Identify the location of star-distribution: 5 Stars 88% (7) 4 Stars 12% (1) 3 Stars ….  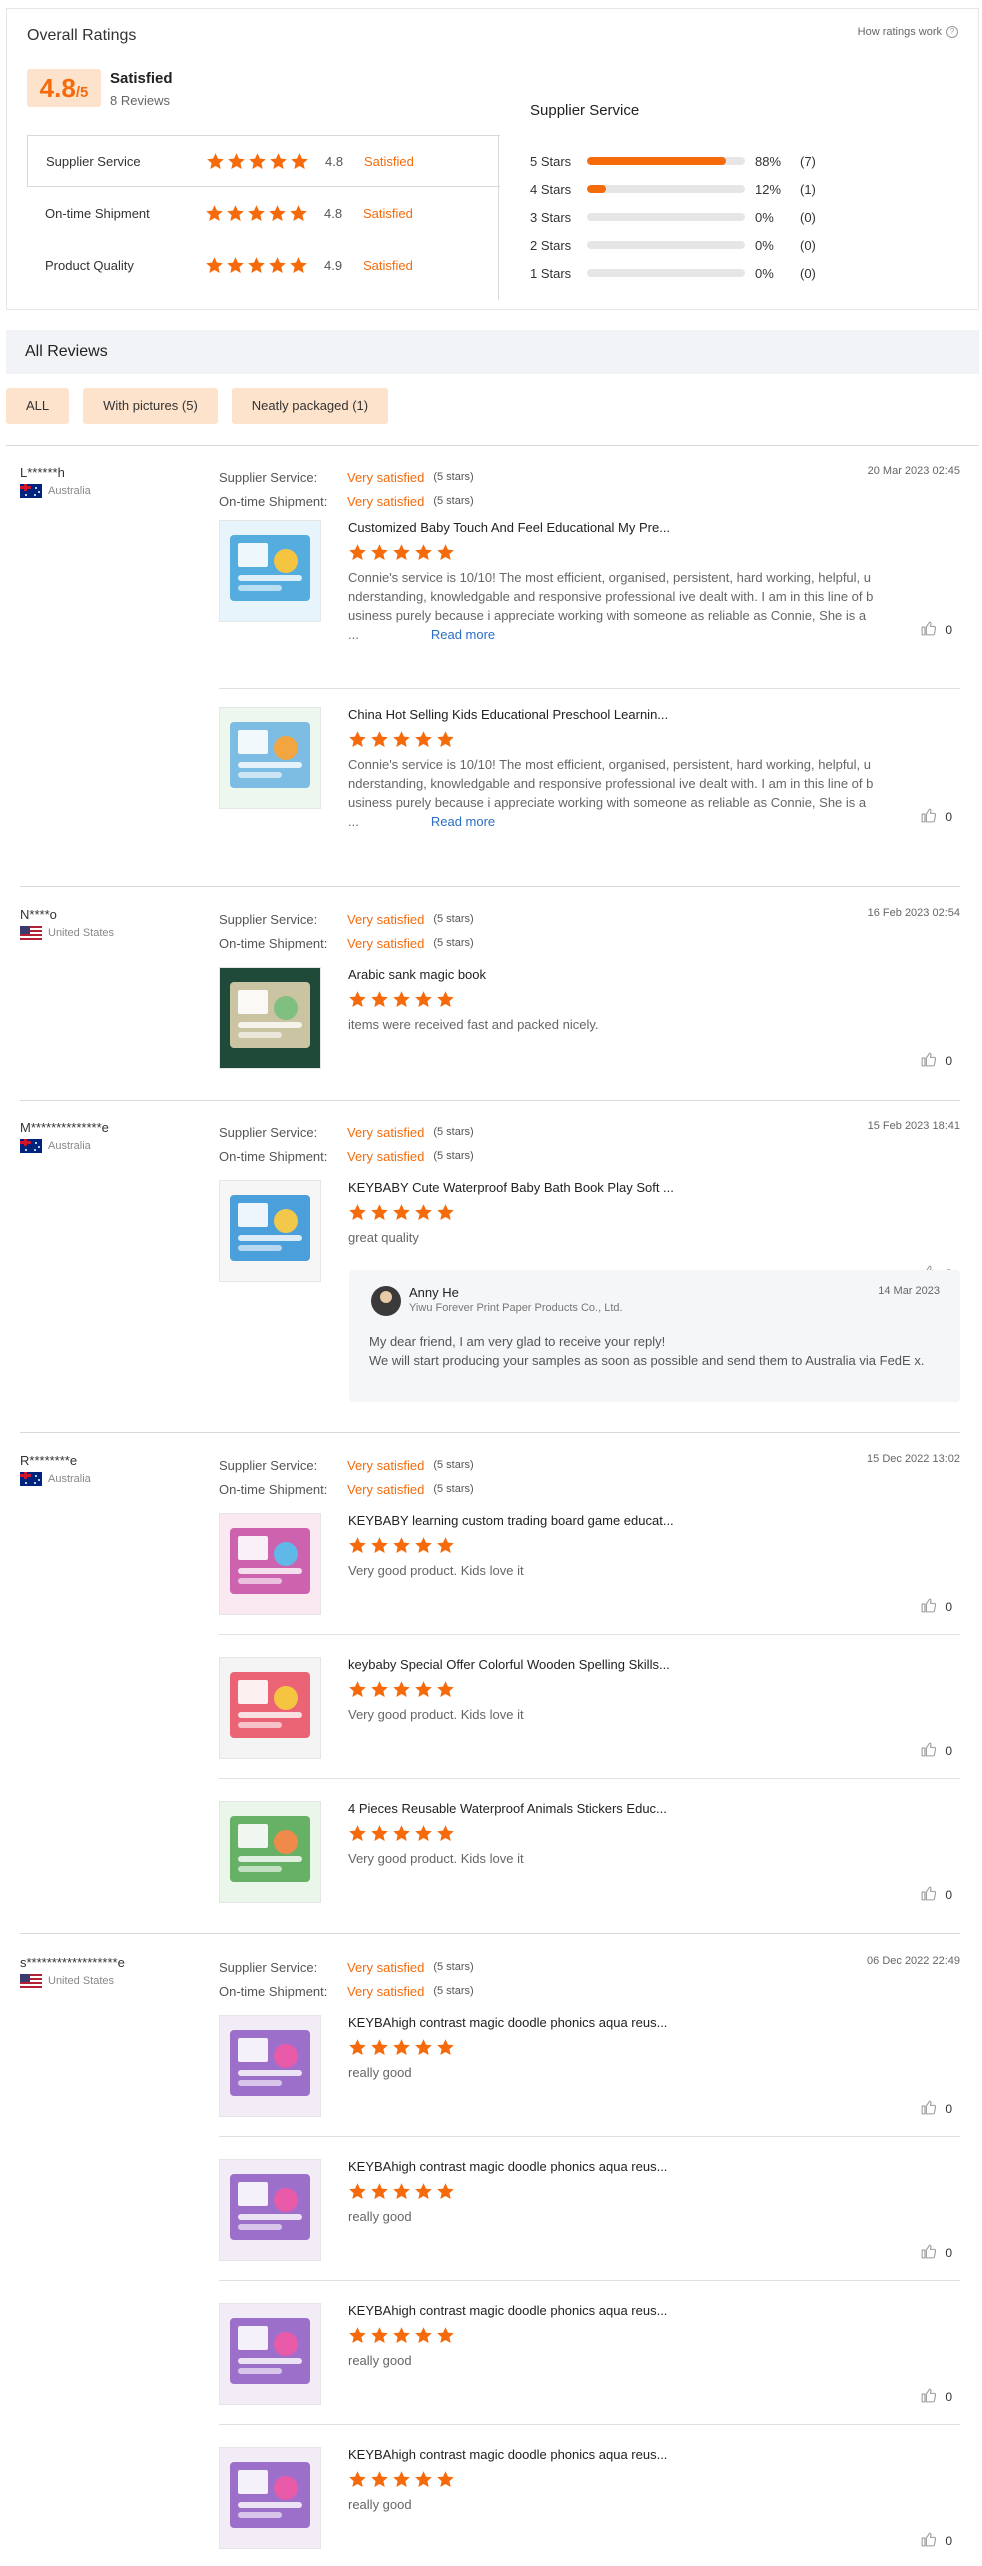
(680, 217).